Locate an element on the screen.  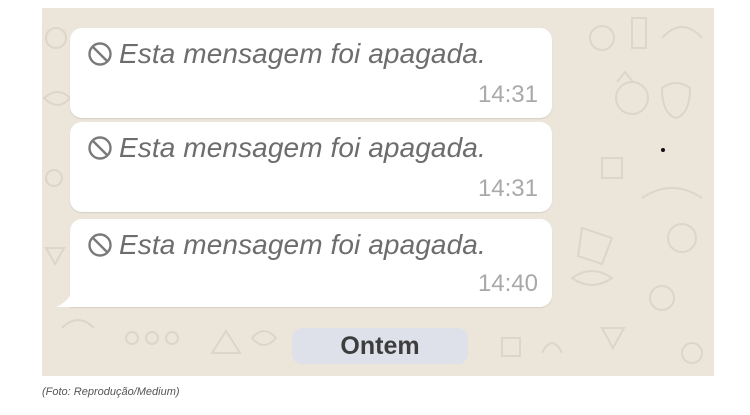
bubble-tail is located at coordinates (64, 300).